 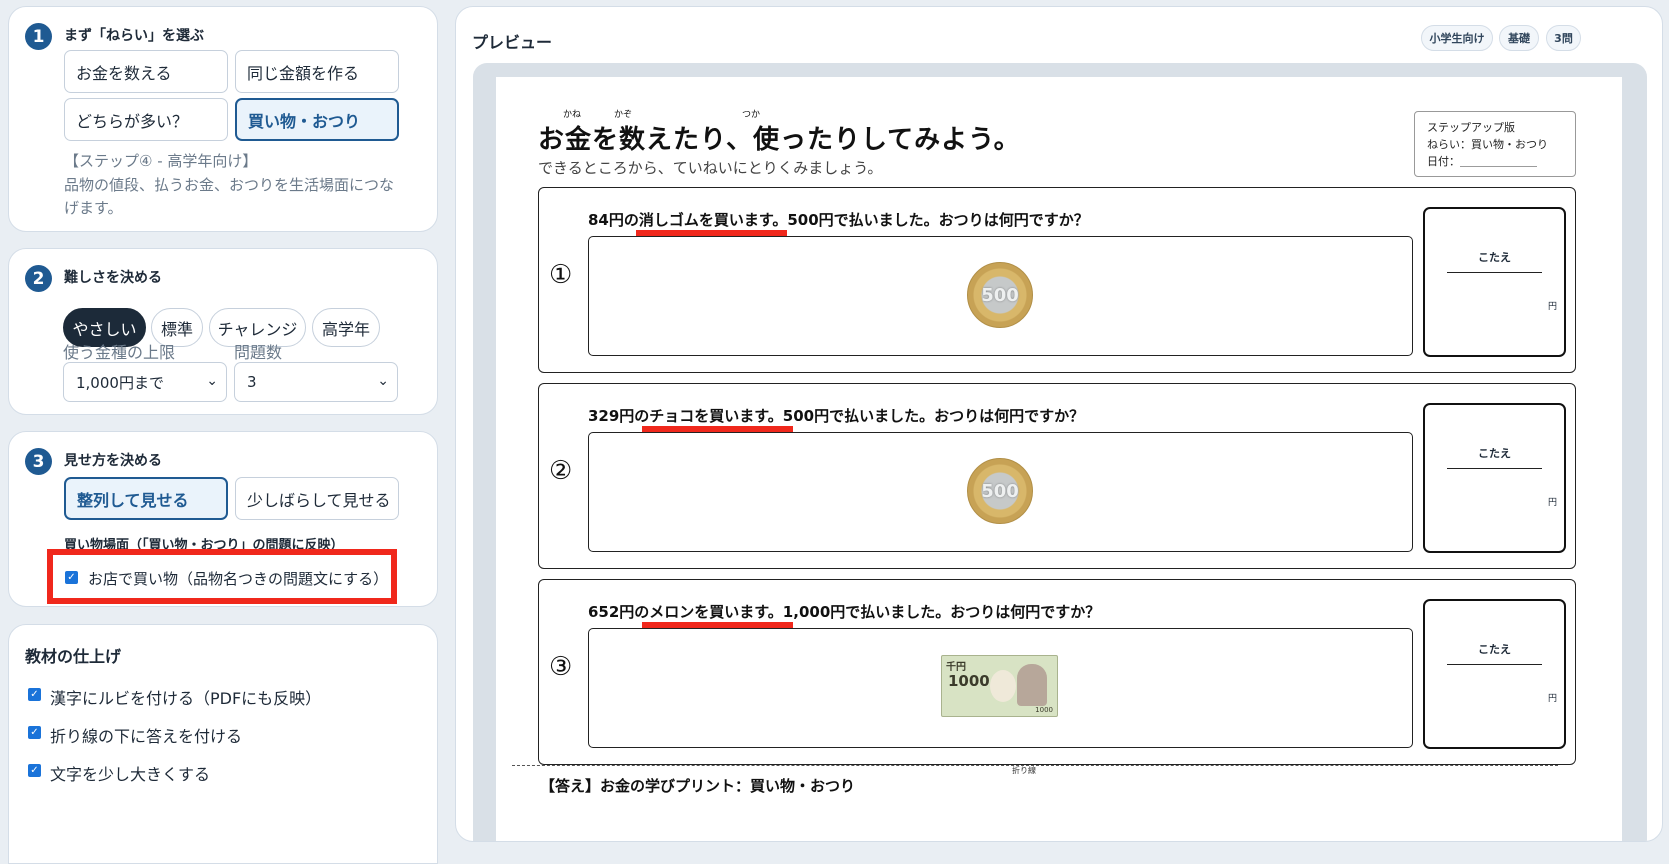 What do you see at coordinates (698, 786) in the screenshot?
I see `answers-section-title: 【答え】お金の学びプリント：買い物・おつり` at bounding box center [698, 786].